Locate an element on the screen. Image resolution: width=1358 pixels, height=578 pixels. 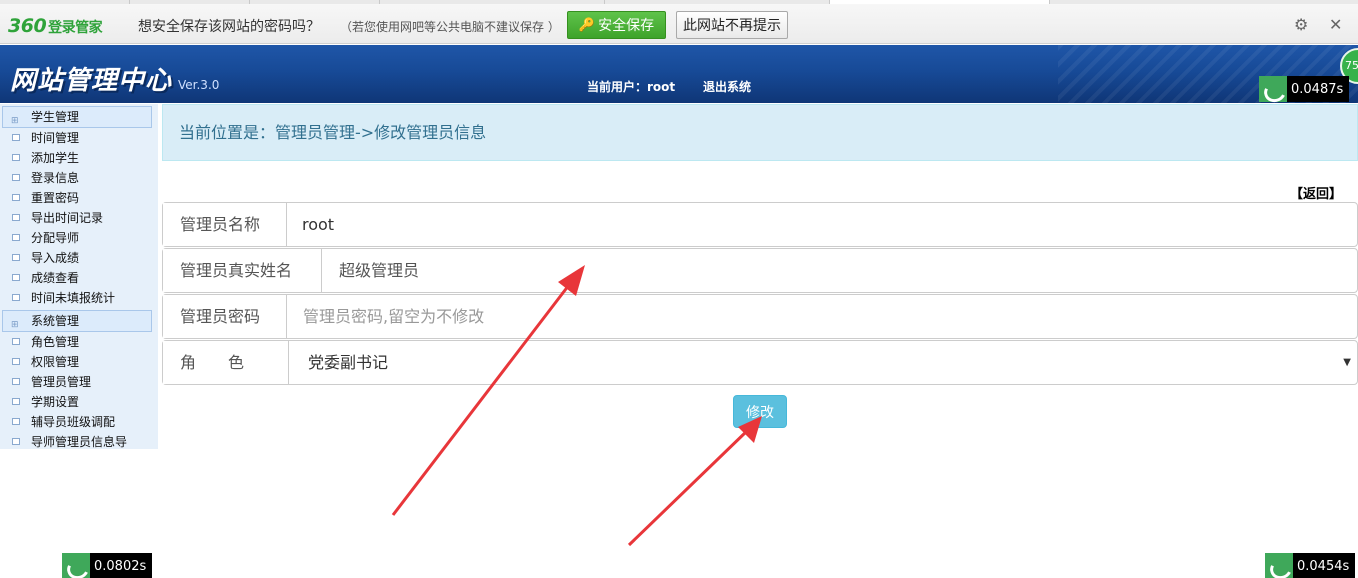
sidebar-item-label: 时间管理 is located at coordinates (55, 138).